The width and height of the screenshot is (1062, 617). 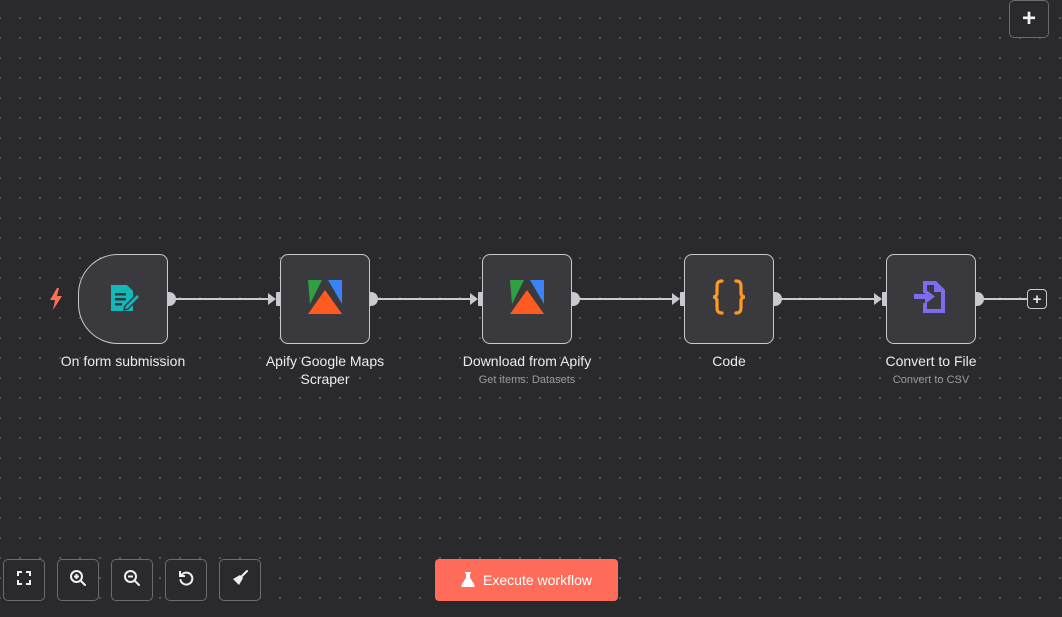 I want to click on node-download-from-apify, so click(x=527, y=299).